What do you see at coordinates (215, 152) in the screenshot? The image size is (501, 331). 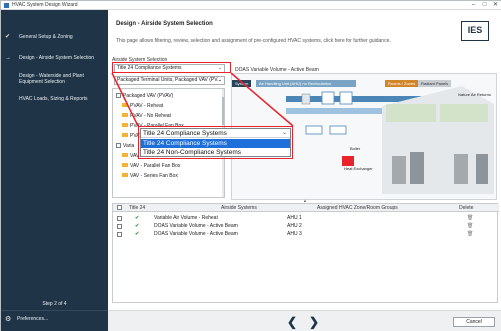 I see `dropdown-option: Title 24 Non-Compliance Systems` at bounding box center [215, 152].